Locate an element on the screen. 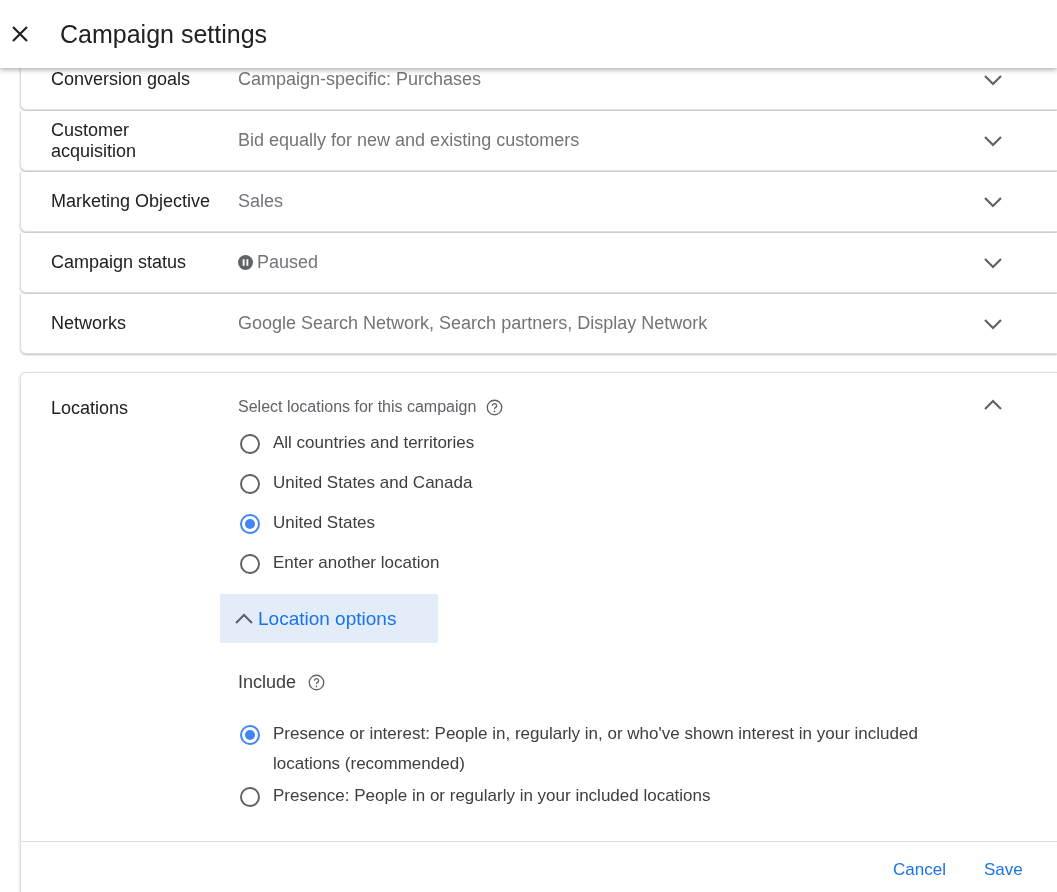  setting-value: Campaign-specific: Purchases is located at coordinates (360, 79).